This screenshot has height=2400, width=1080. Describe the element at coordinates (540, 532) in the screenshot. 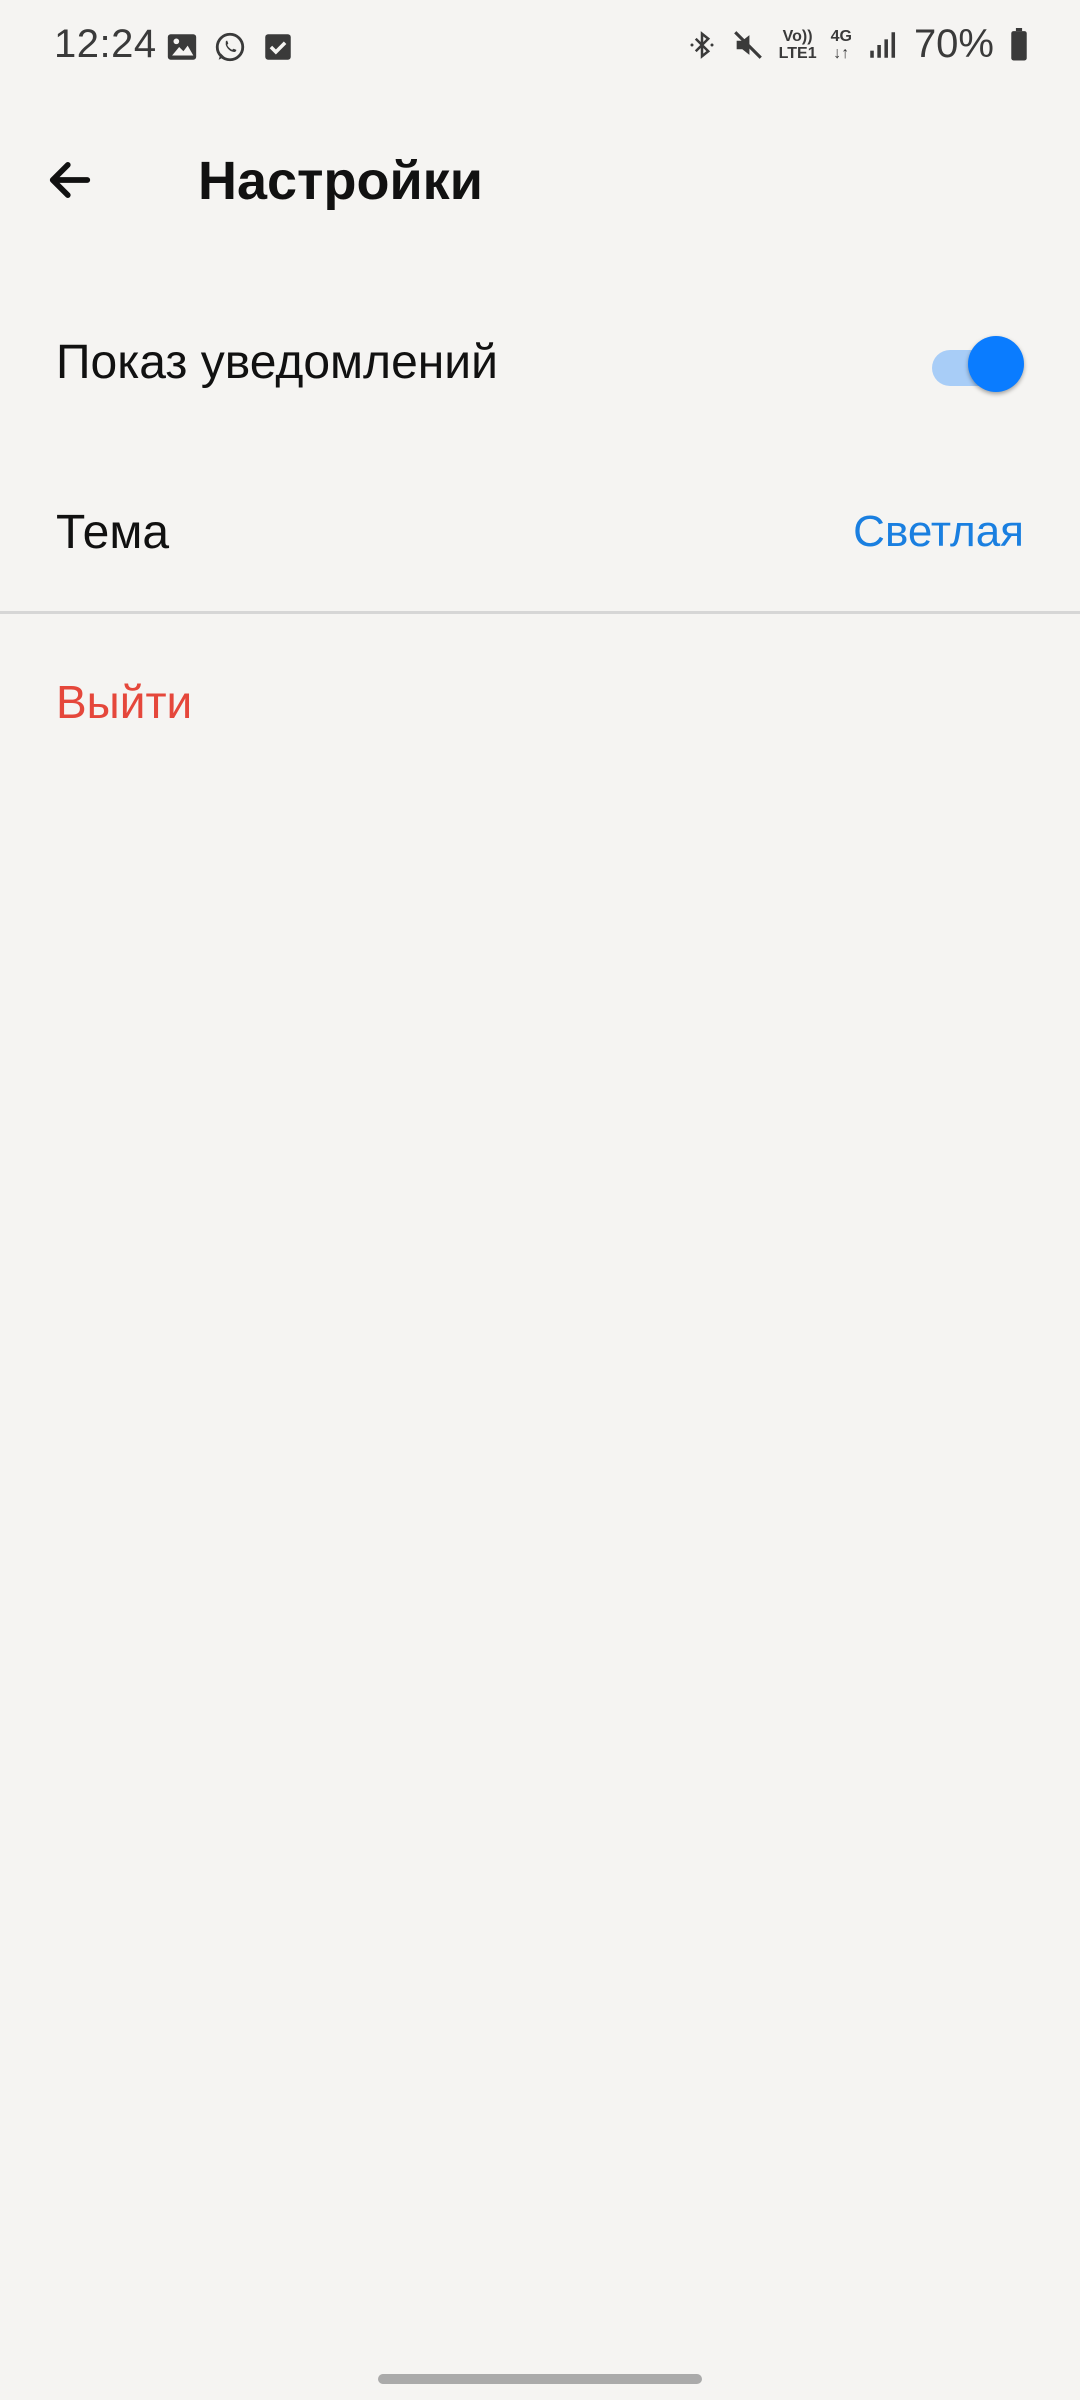

I see `theme-setting-row: Тема Светлая` at that location.